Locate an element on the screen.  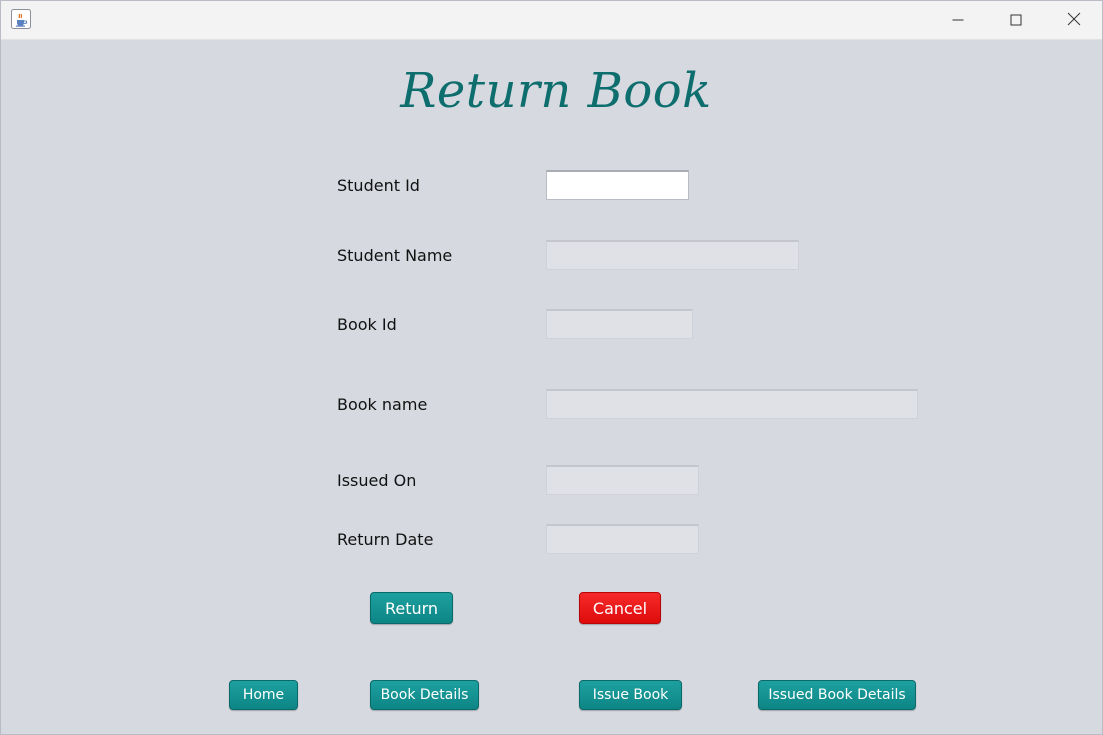
page-title: Return Book is located at coordinates (556, 91).